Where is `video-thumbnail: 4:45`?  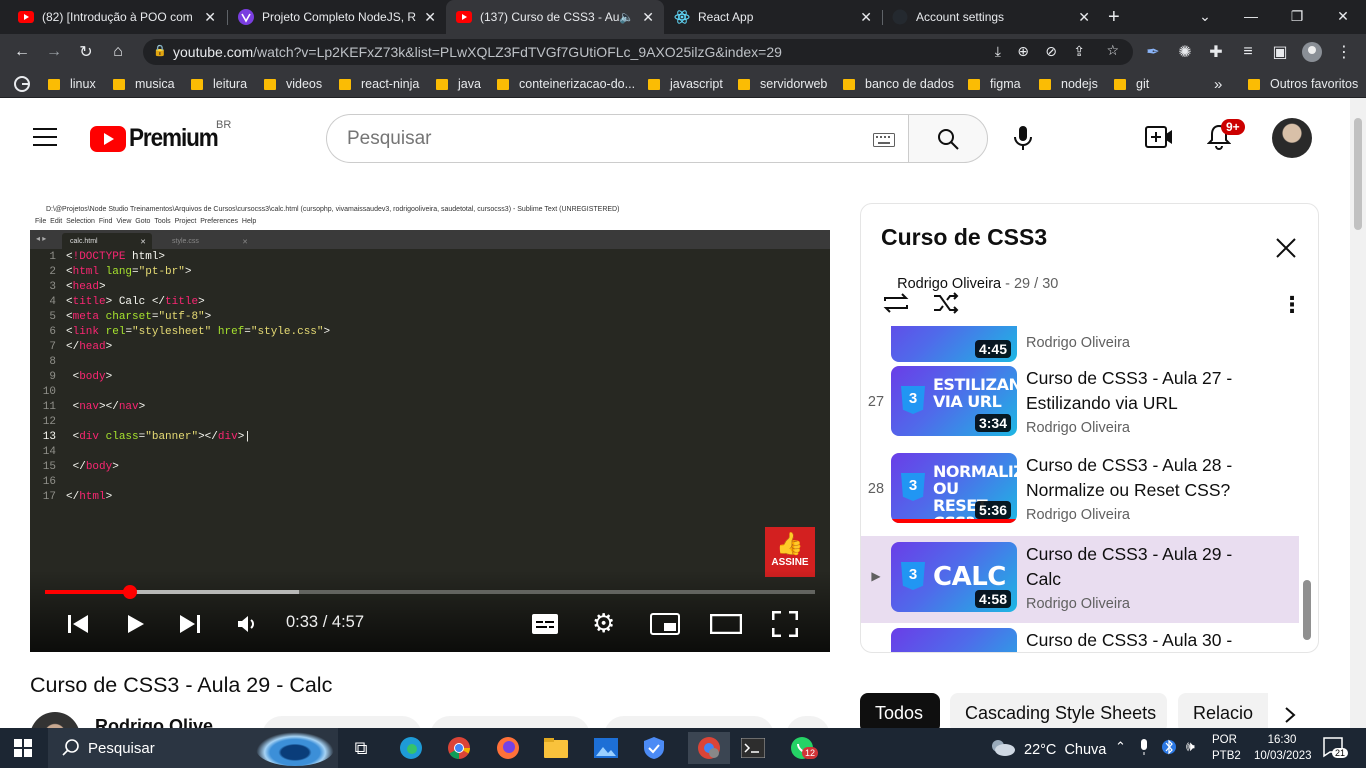 video-thumbnail: 4:45 is located at coordinates (954, 344).